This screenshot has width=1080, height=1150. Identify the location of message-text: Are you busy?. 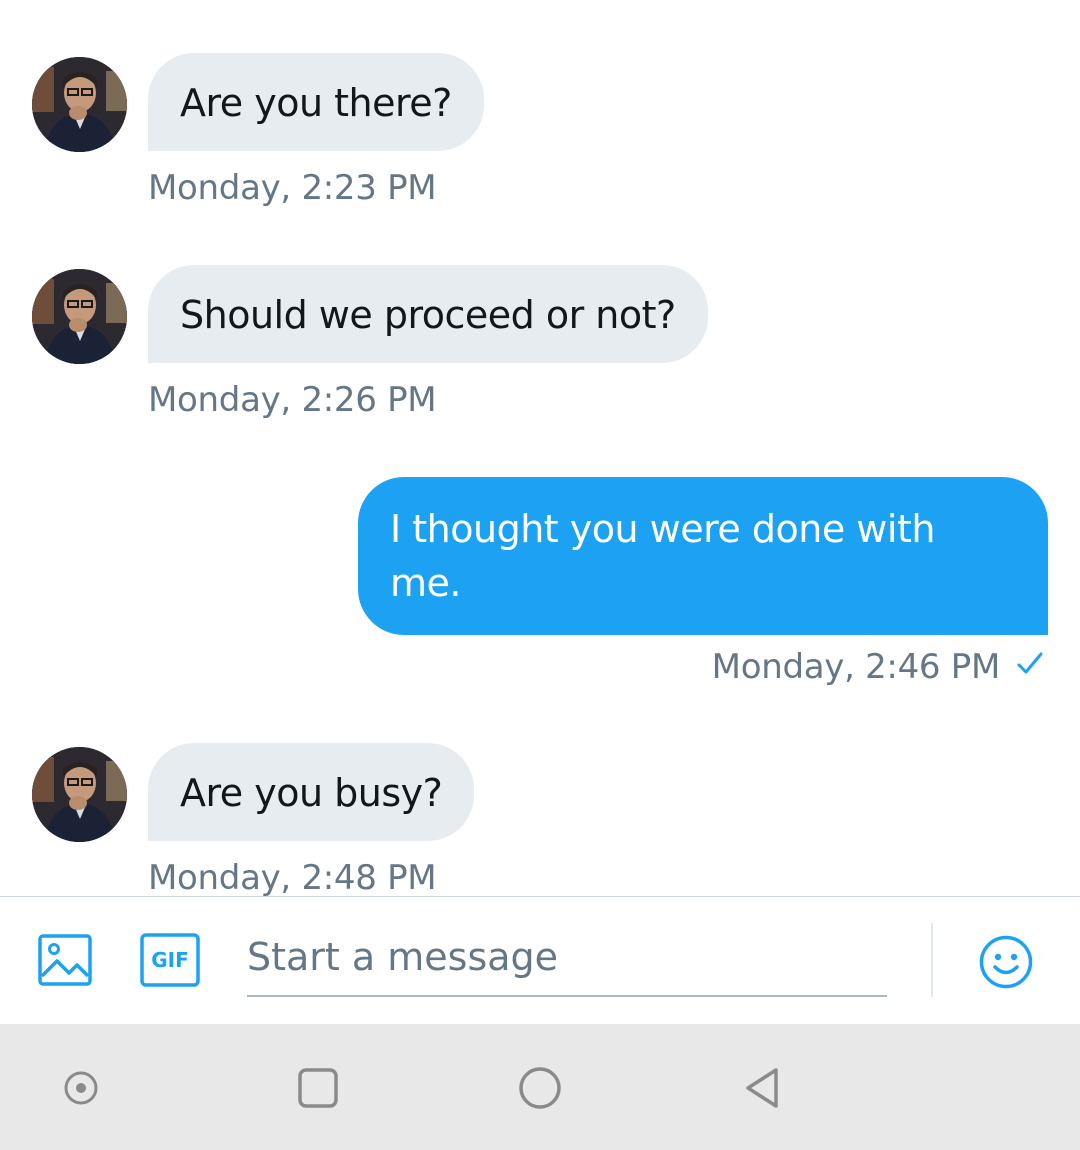
(311, 793).